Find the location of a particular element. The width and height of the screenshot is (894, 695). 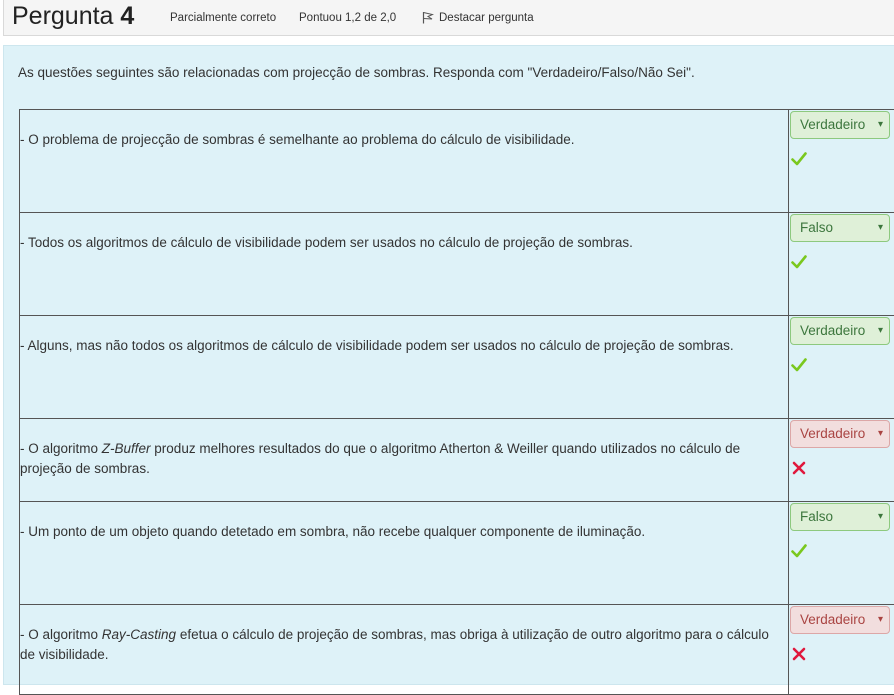

flag-icon is located at coordinates (428, 17).